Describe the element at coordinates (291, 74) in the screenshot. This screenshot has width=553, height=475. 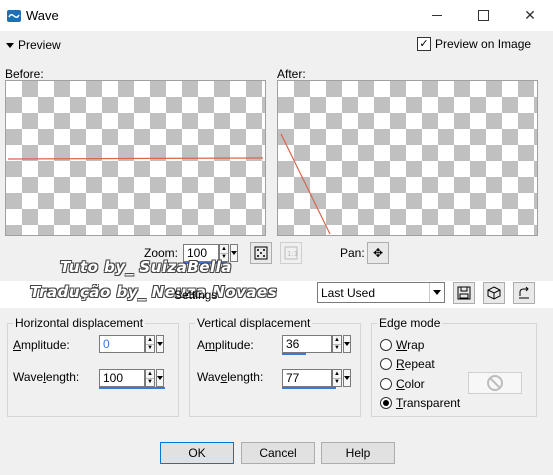
I see `after-label: After:` at that location.